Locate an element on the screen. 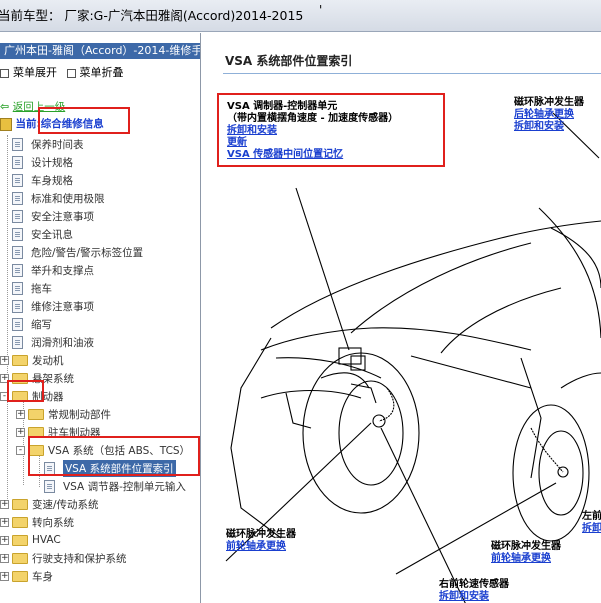 Image resolution: width=601 pixels, height=603 pixels. tree-item: 举升和支撑点 is located at coordinates (53, 270).